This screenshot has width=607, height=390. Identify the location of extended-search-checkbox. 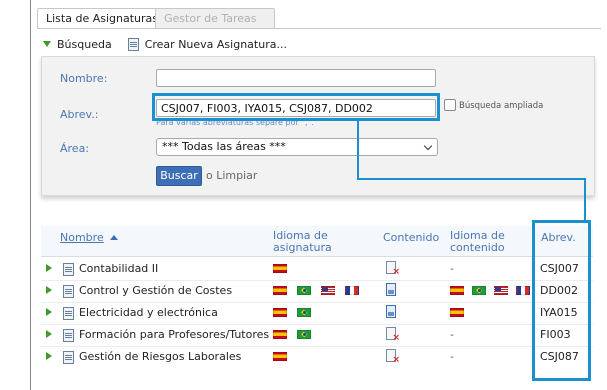
(450, 105).